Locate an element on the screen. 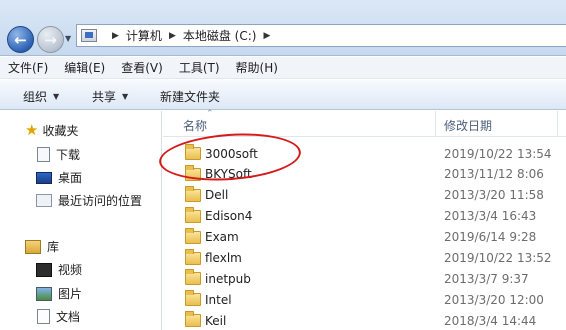  menu-edit: 编辑(E) is located at coordinates (84, 67).